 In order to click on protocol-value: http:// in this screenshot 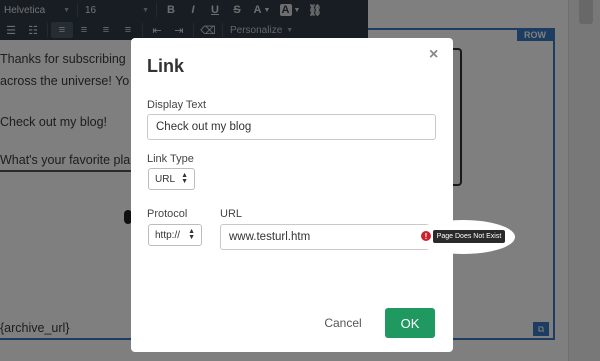, I will do `click(168, 235)`.